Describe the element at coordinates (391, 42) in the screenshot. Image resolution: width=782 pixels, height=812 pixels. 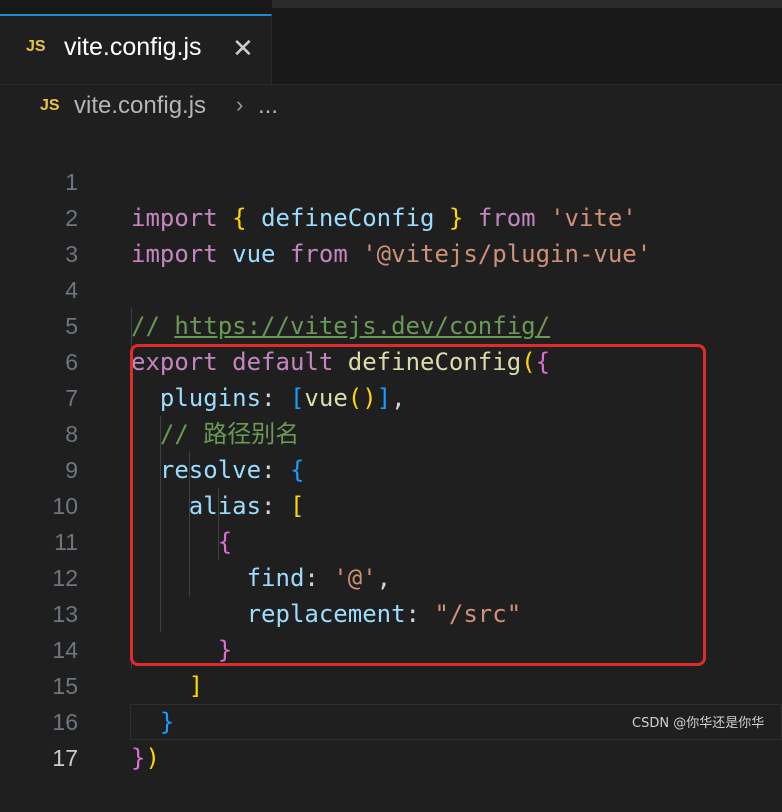
I see `tab-bar: JS vite.config.js ✕` at that location.